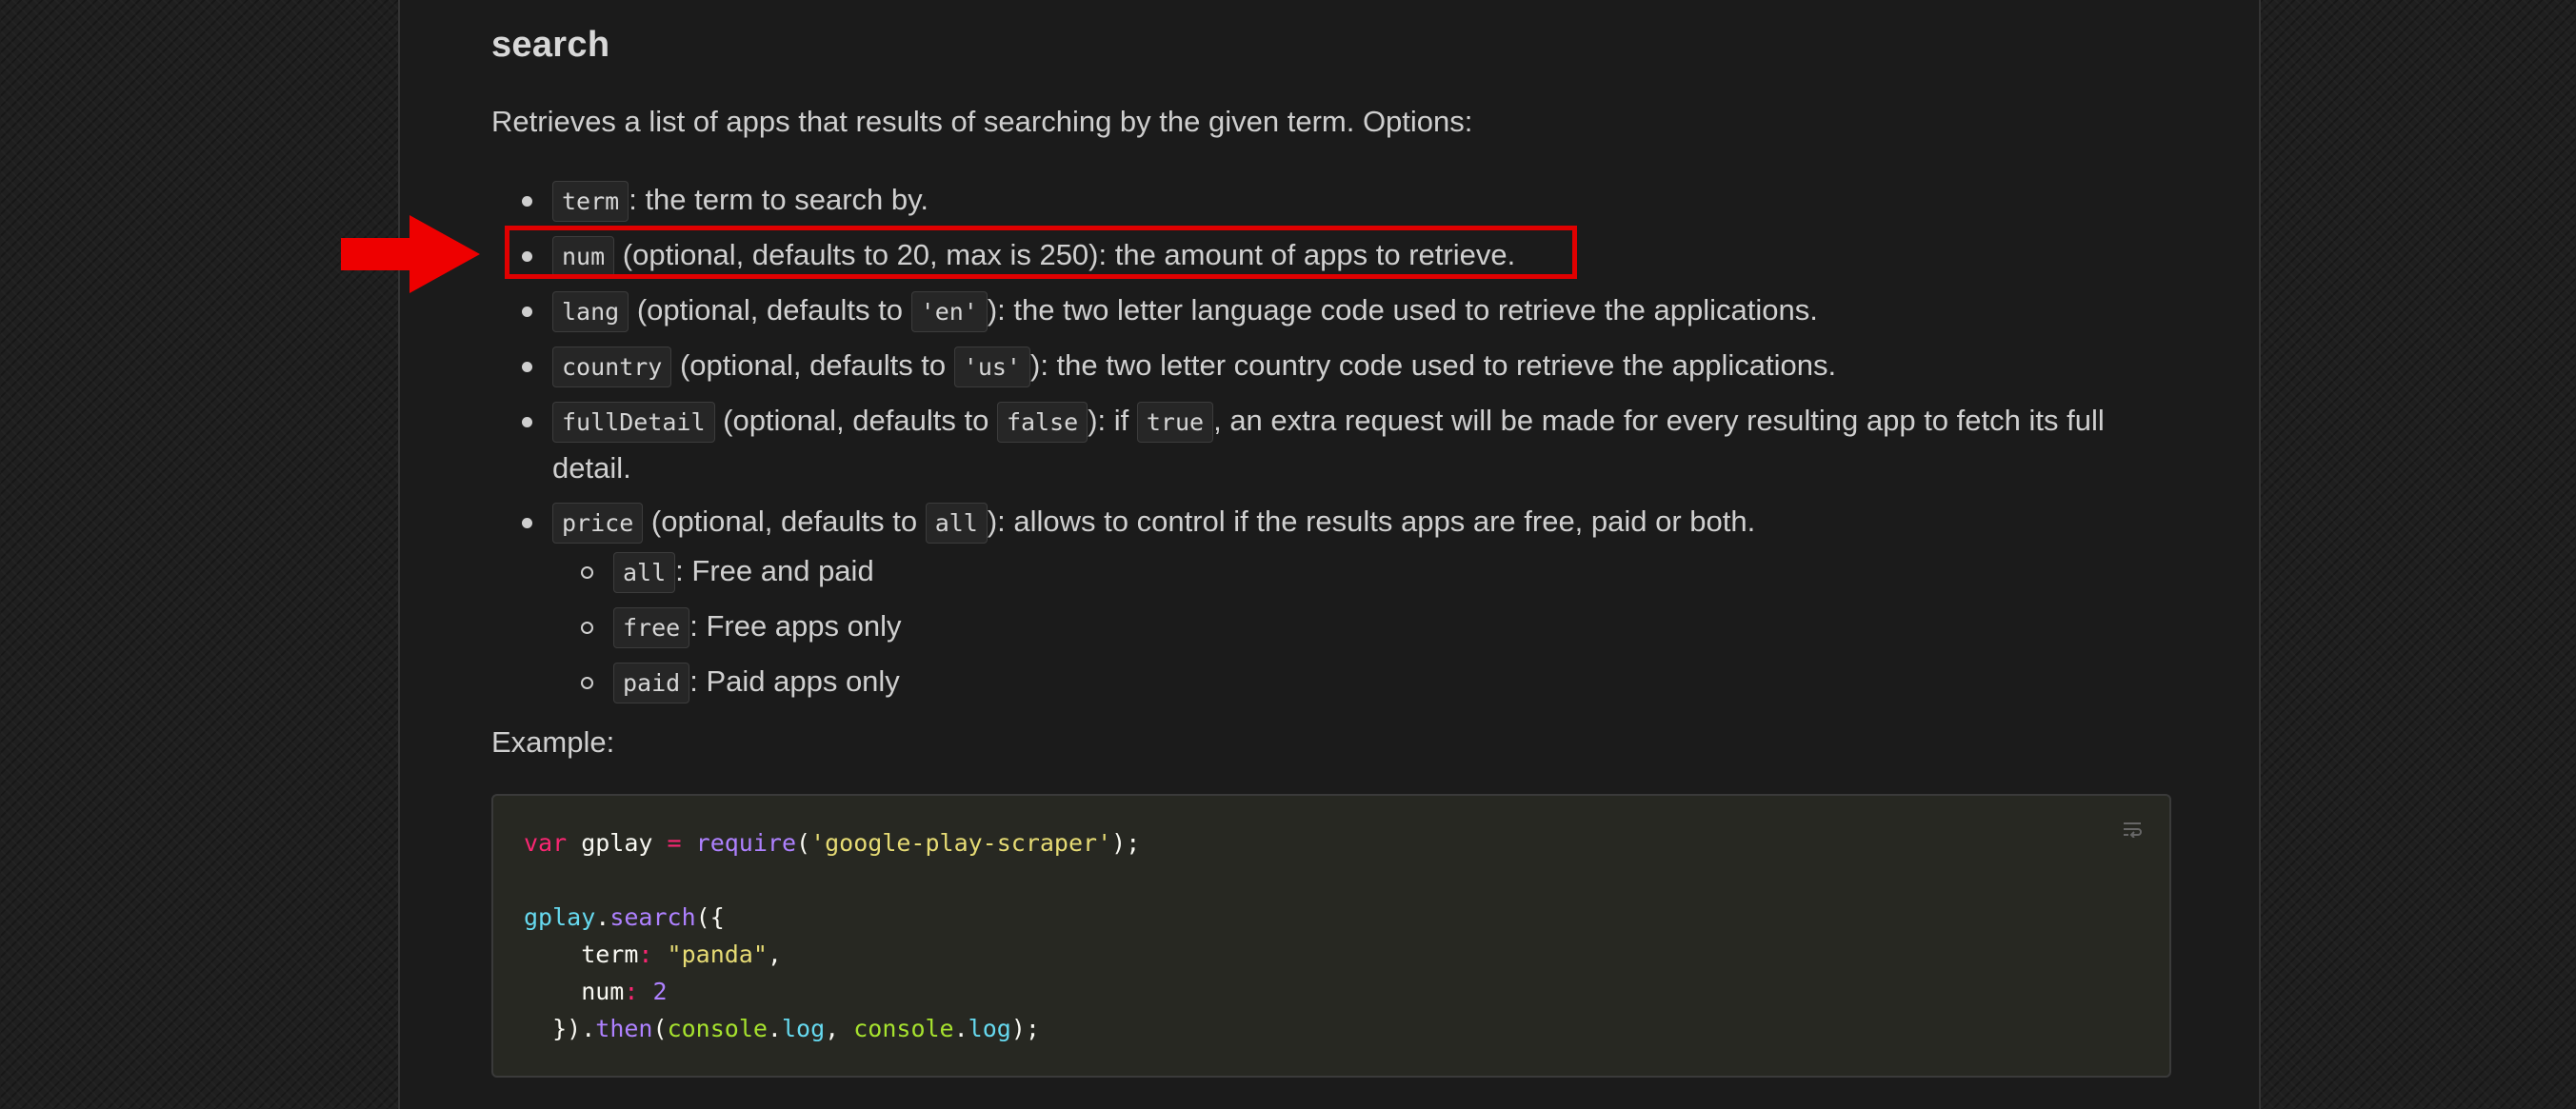 This screenshot has width=2576, height=1109. Describe the element at coordinates (651, 683) in the screenshot. I see `inline-code: paid` at that location.